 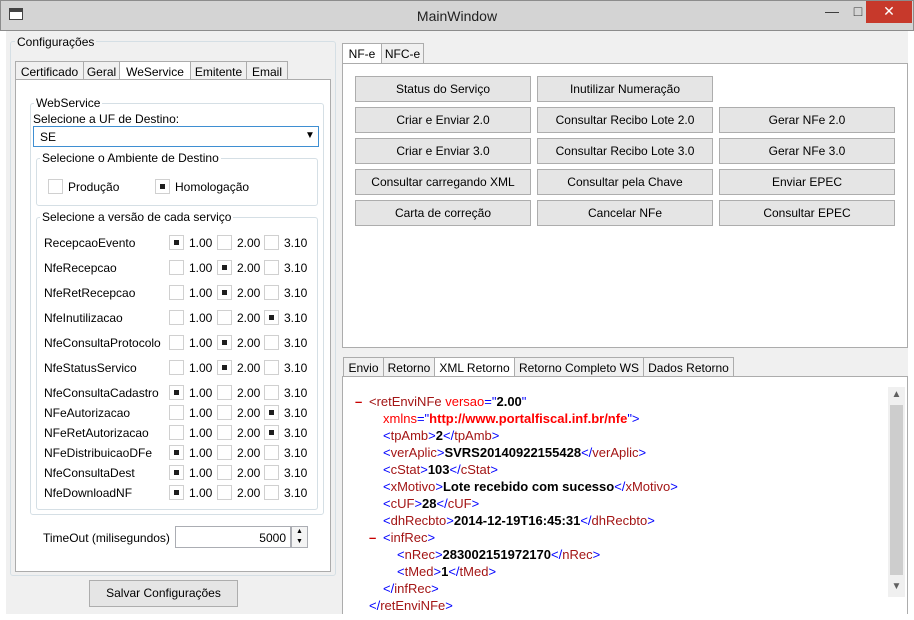 I want to click on spin-down-icon: ▼, so click(x=299, y=542).